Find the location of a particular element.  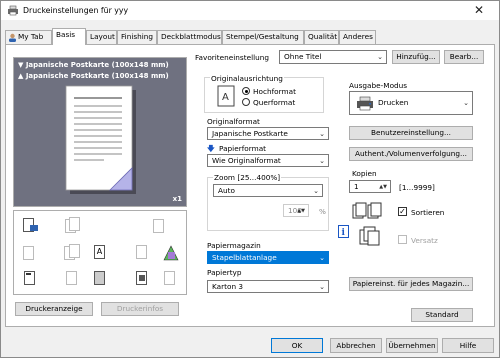

cover-icon is located at coordinates (143, 279).